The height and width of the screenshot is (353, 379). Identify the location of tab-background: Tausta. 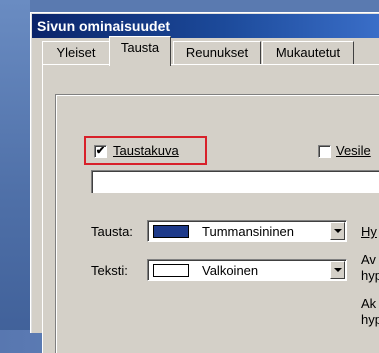
(140, 51).